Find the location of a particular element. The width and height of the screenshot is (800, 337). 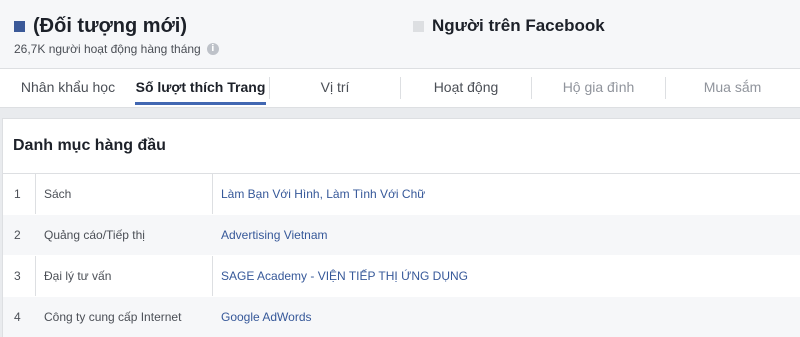

monthly-active-count: 26,7K người hoạt động hàng tháng is located at coordinates (107, 49).